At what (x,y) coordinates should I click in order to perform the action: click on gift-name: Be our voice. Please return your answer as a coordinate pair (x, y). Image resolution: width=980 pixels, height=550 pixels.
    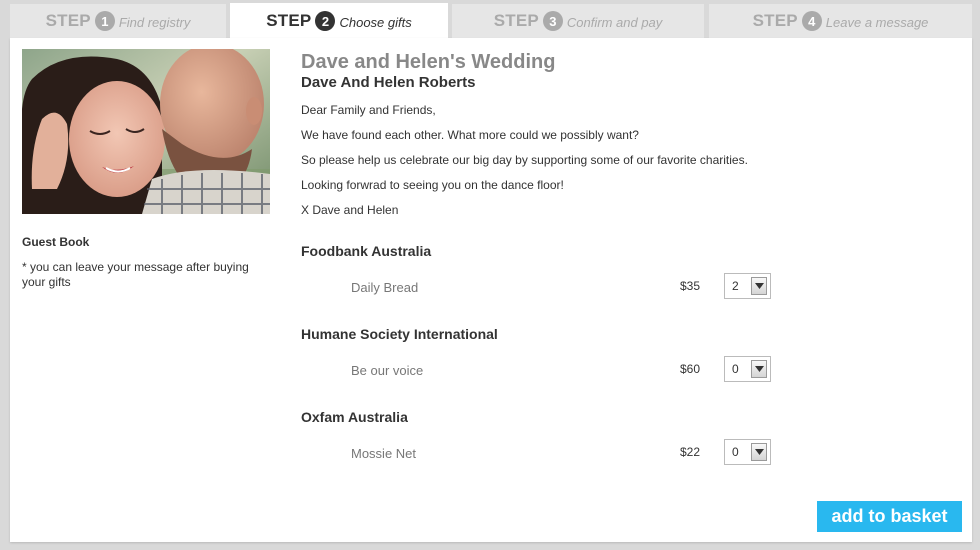
    Looking at the image, I should click on (387, 370).